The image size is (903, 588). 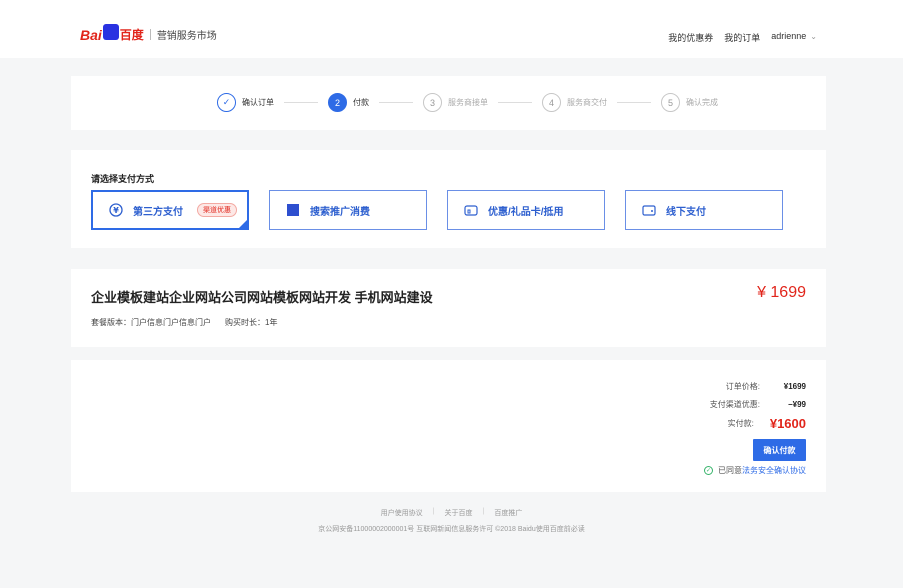 I want to click on logo-divider, so click(x=150, y=34).